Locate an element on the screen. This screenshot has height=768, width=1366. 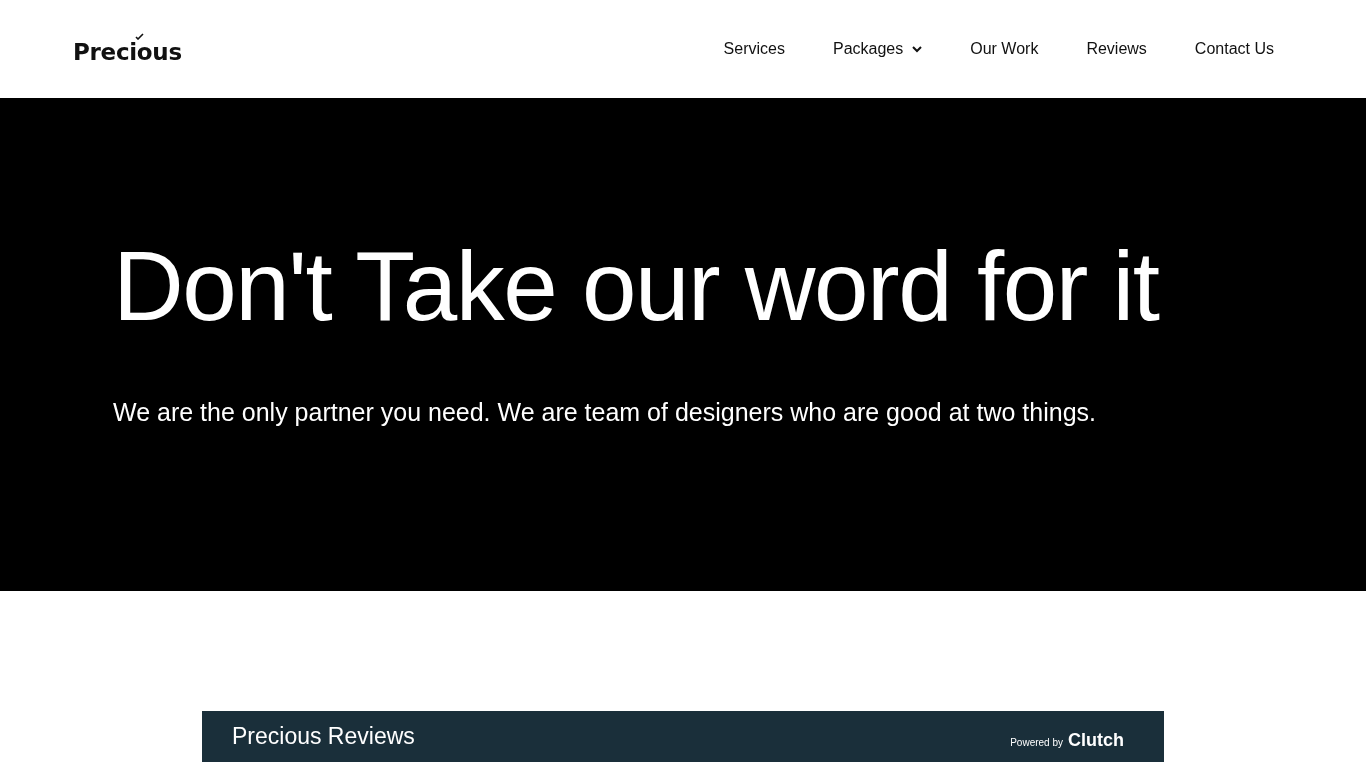
nav-link: Our Work is located at coordinates (1004, 49).